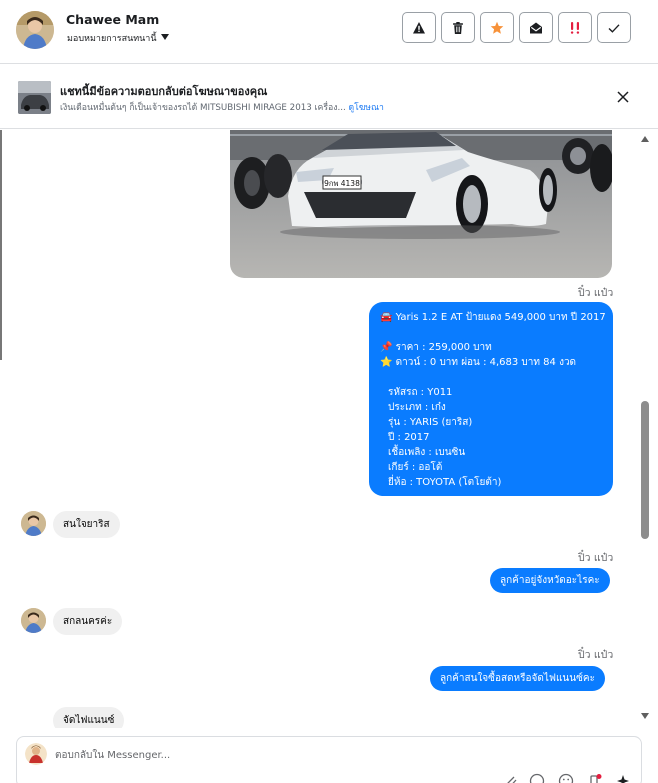 The width and height of the screenshot is (658, 783). Describe the element at coordinates (566, 778) in the screenshot. I see `emoji-icon` at that location.